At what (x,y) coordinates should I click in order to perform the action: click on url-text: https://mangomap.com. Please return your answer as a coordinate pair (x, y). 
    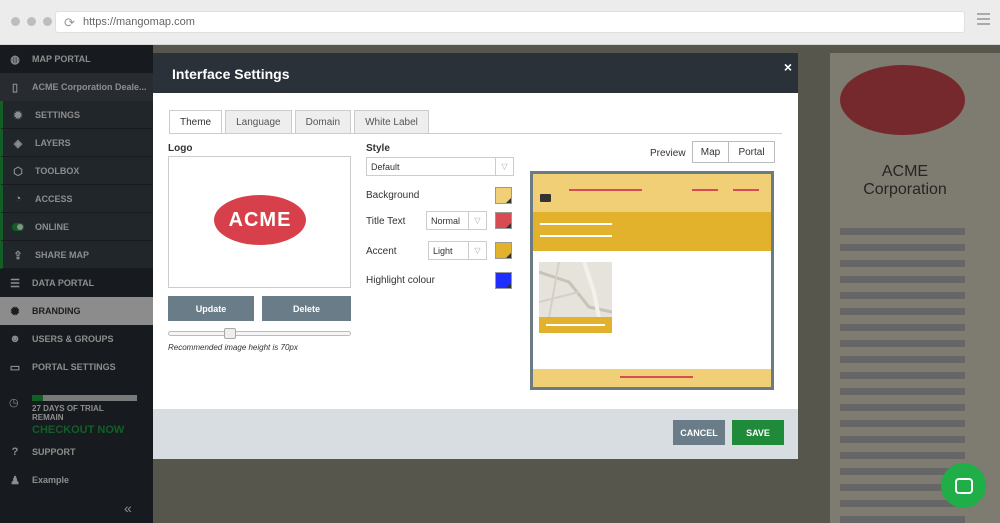
    Looking at the image, I should click on (139, 22).